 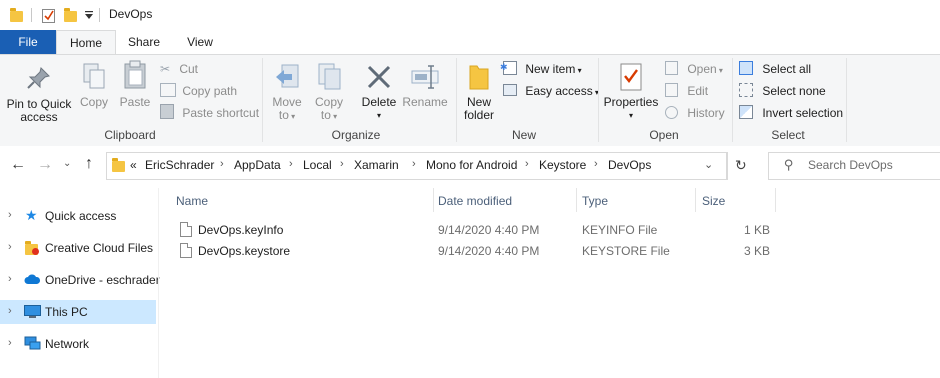 What do you see at coordinates (67, 163) in the screenshot?
I see `recent-locations-chevron-icon: ⌄` at bounding box center [67, 163].